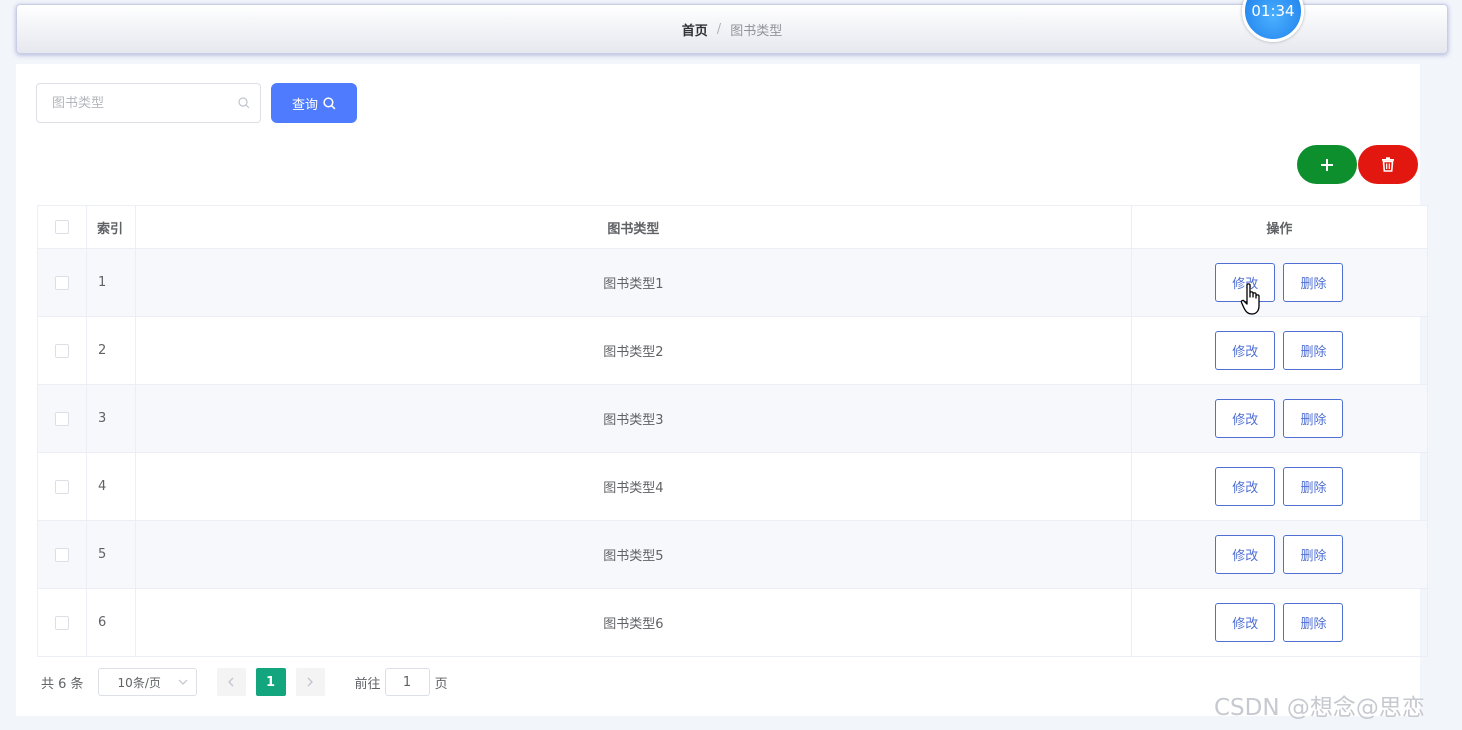 The width and height of the screenshot is (1462, 730). What do you see at coordinates (62, 684) in the screenshot?
I see `pagination-total: 共 6 条` at bounding box center [62, 684].